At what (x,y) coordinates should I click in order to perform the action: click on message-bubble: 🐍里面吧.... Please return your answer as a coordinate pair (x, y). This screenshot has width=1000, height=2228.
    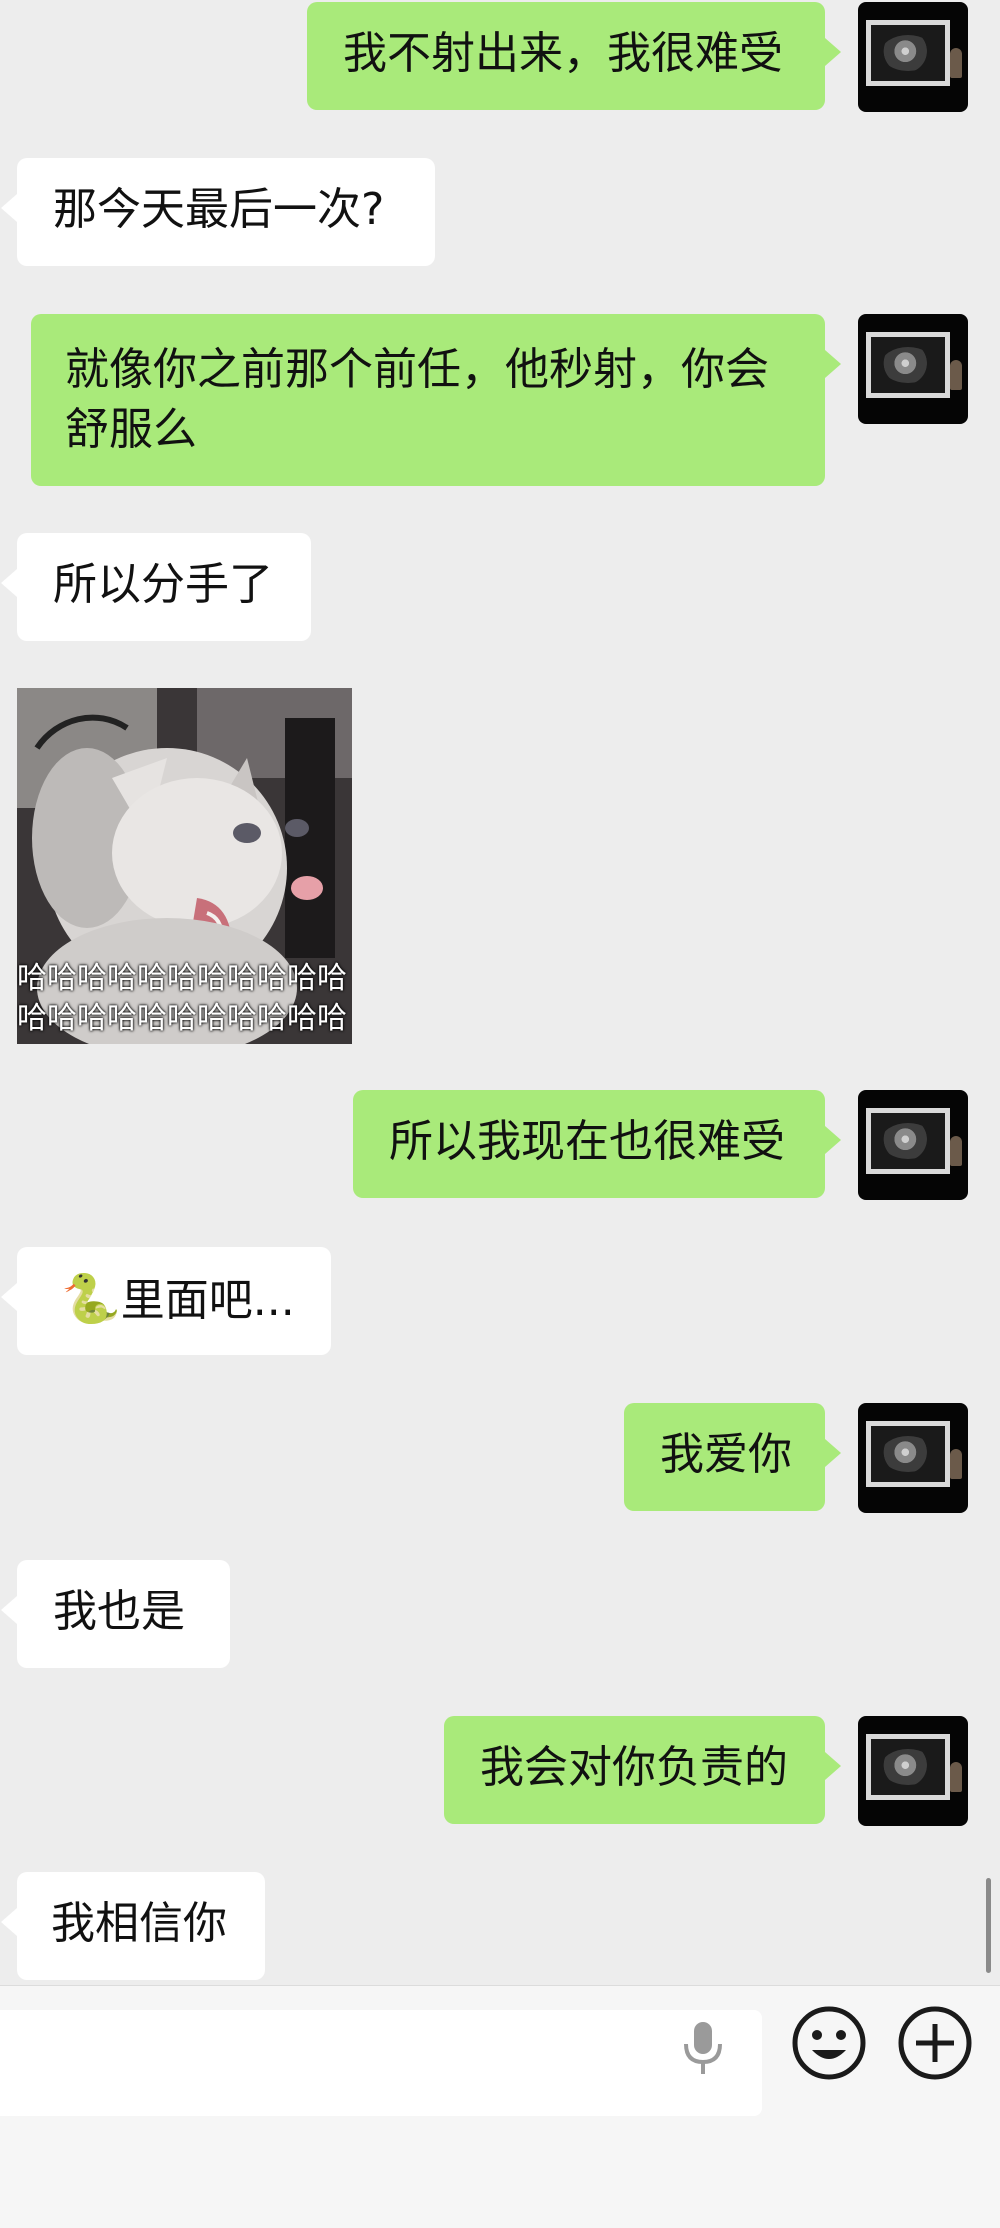
    Looking at the image, I should click on (166, 1301).